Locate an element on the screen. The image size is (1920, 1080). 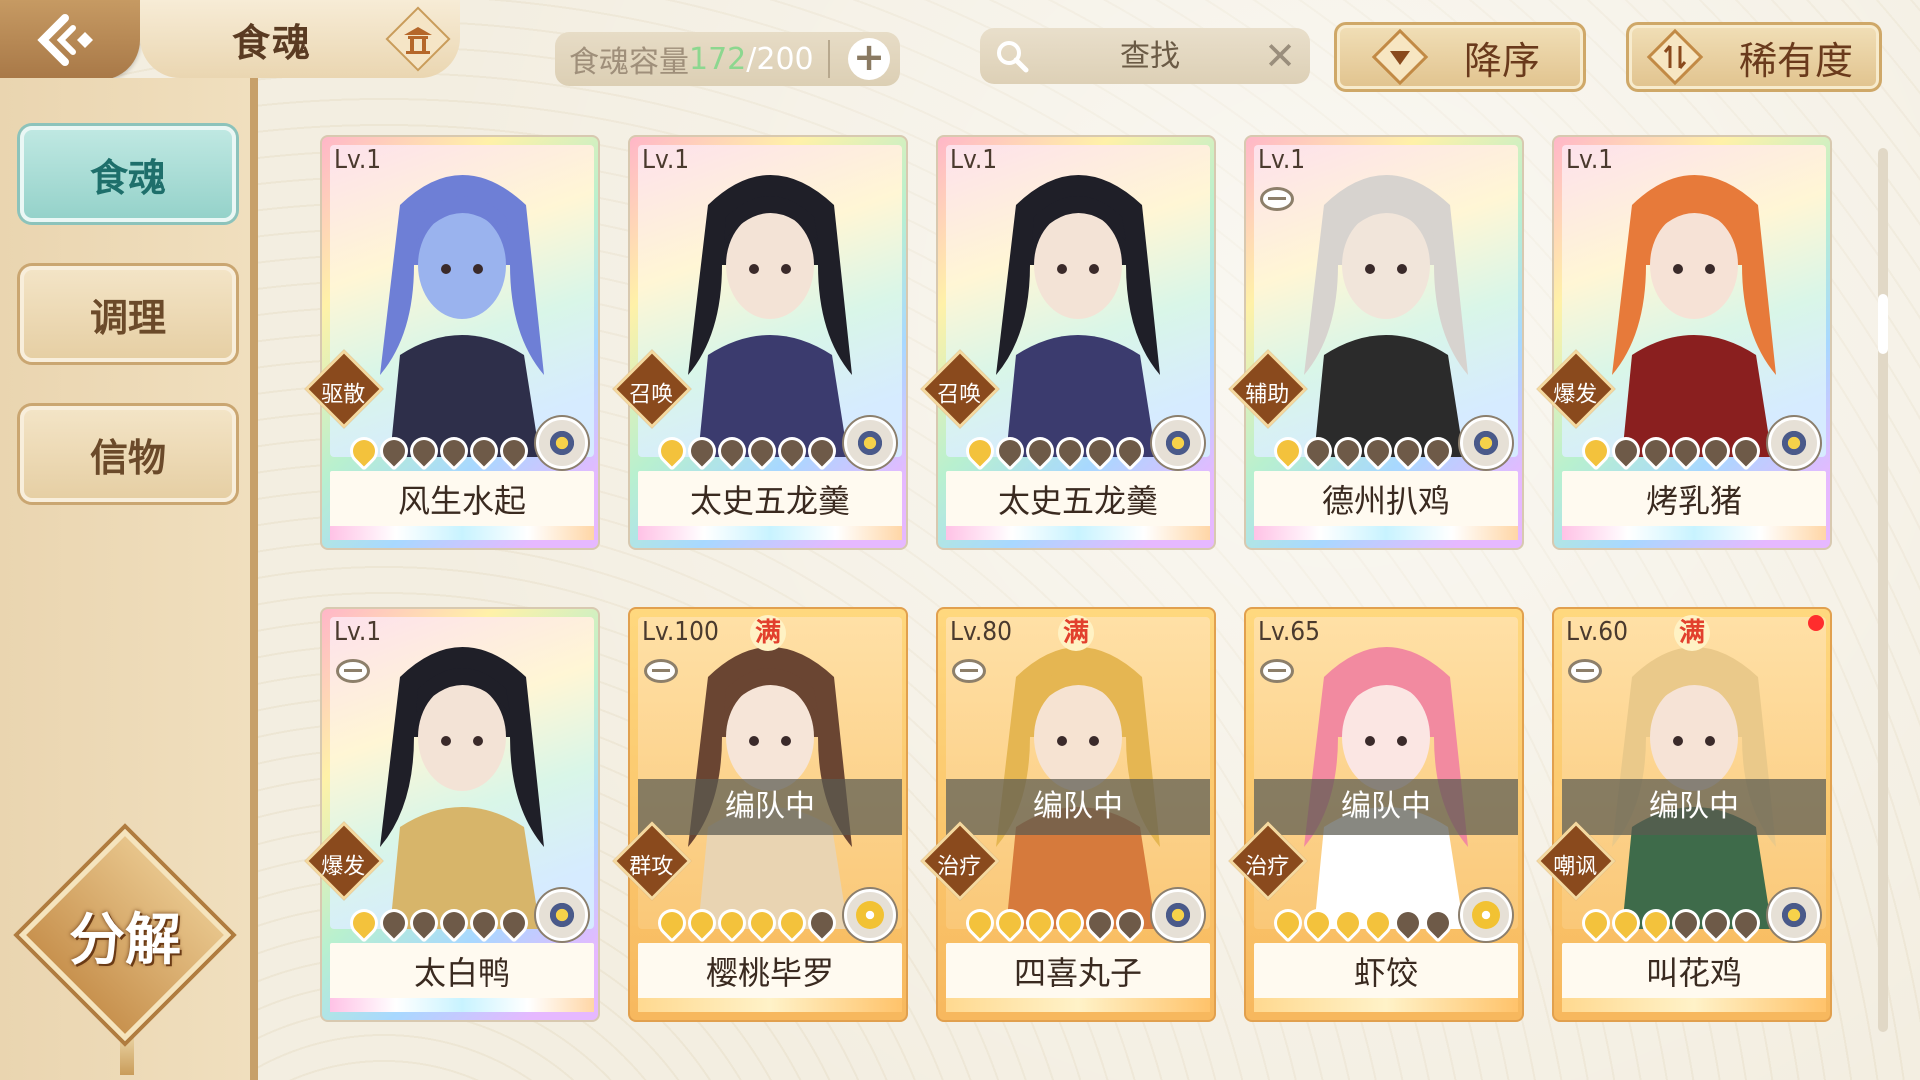
sidebar-item-tokens: 信物 is located at coordinates (128, 454).